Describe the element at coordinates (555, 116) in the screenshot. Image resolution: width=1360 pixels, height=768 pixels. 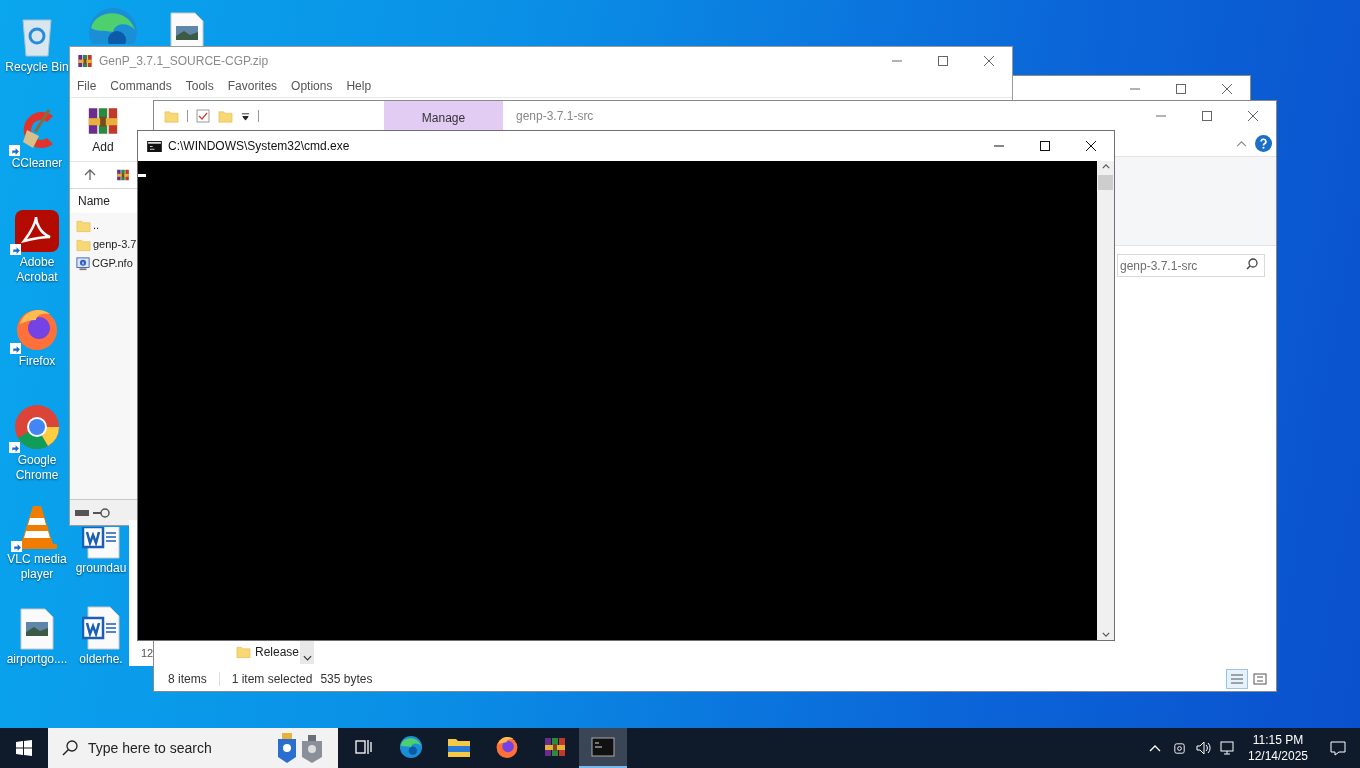
I see `window-title: genp-3.7.1-src` at that location.